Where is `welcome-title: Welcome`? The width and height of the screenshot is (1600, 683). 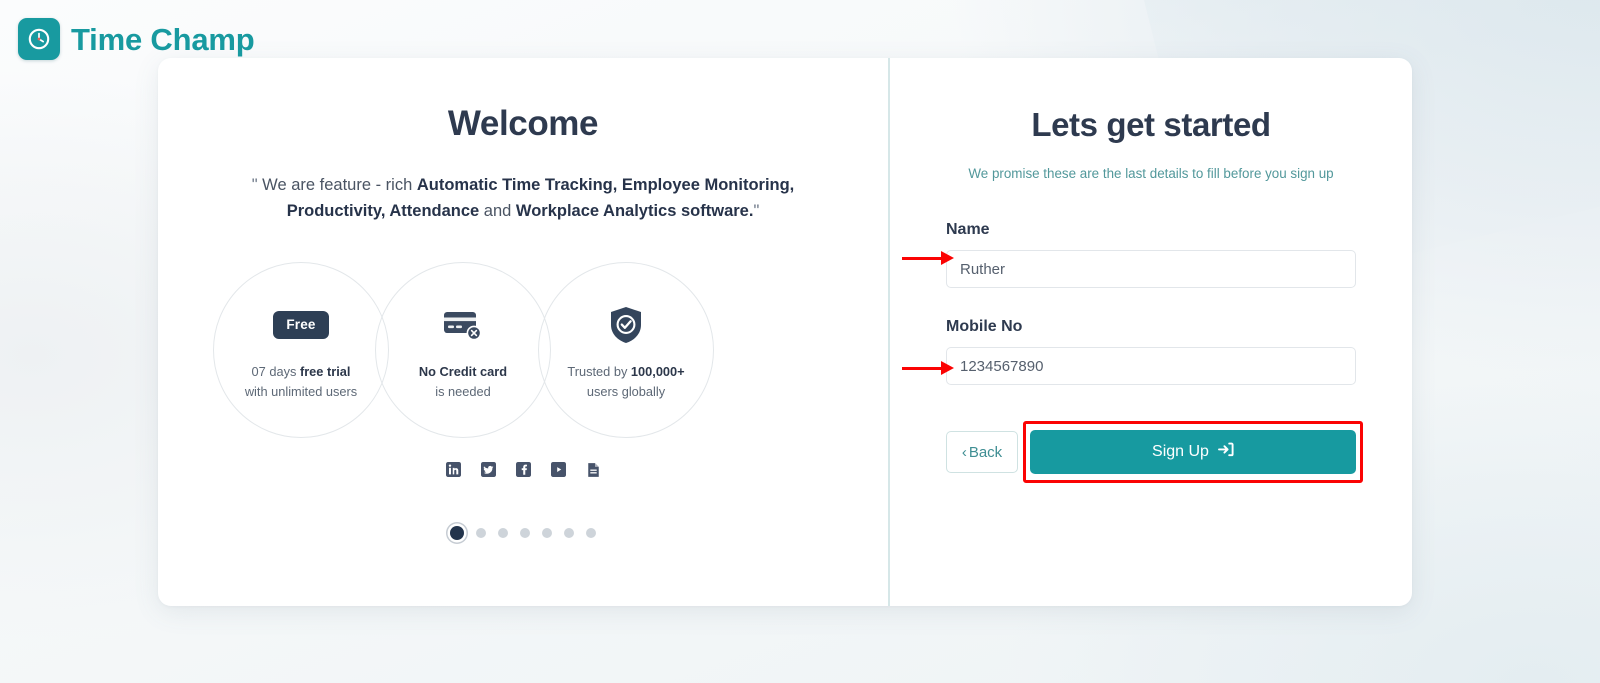
welcome-title: Welcome is located at coordinates (523, 123).